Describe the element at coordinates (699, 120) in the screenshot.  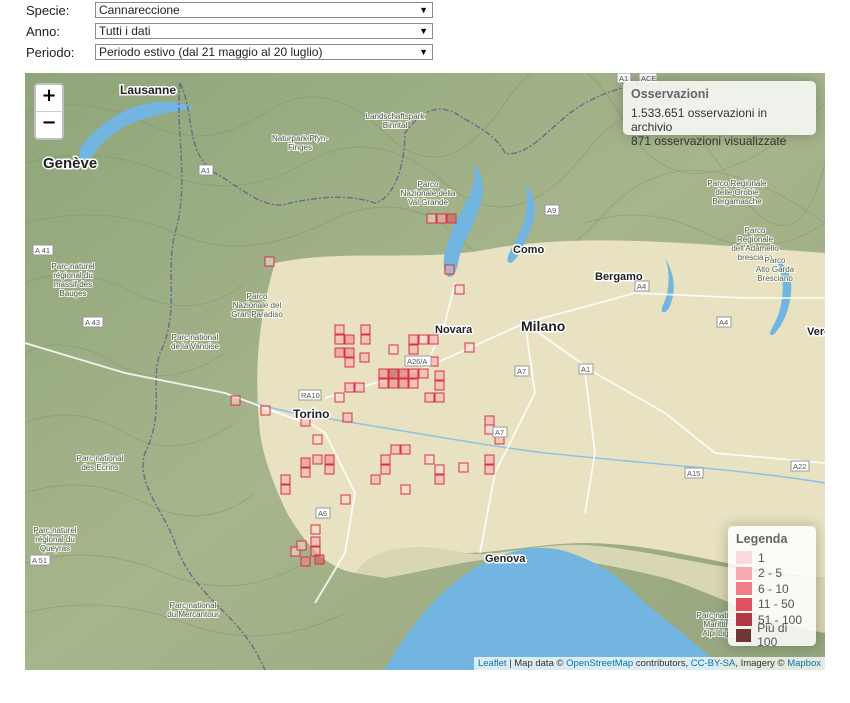
I see `observations-archive: 1.533.651 osservazioni in archivio` at that location.